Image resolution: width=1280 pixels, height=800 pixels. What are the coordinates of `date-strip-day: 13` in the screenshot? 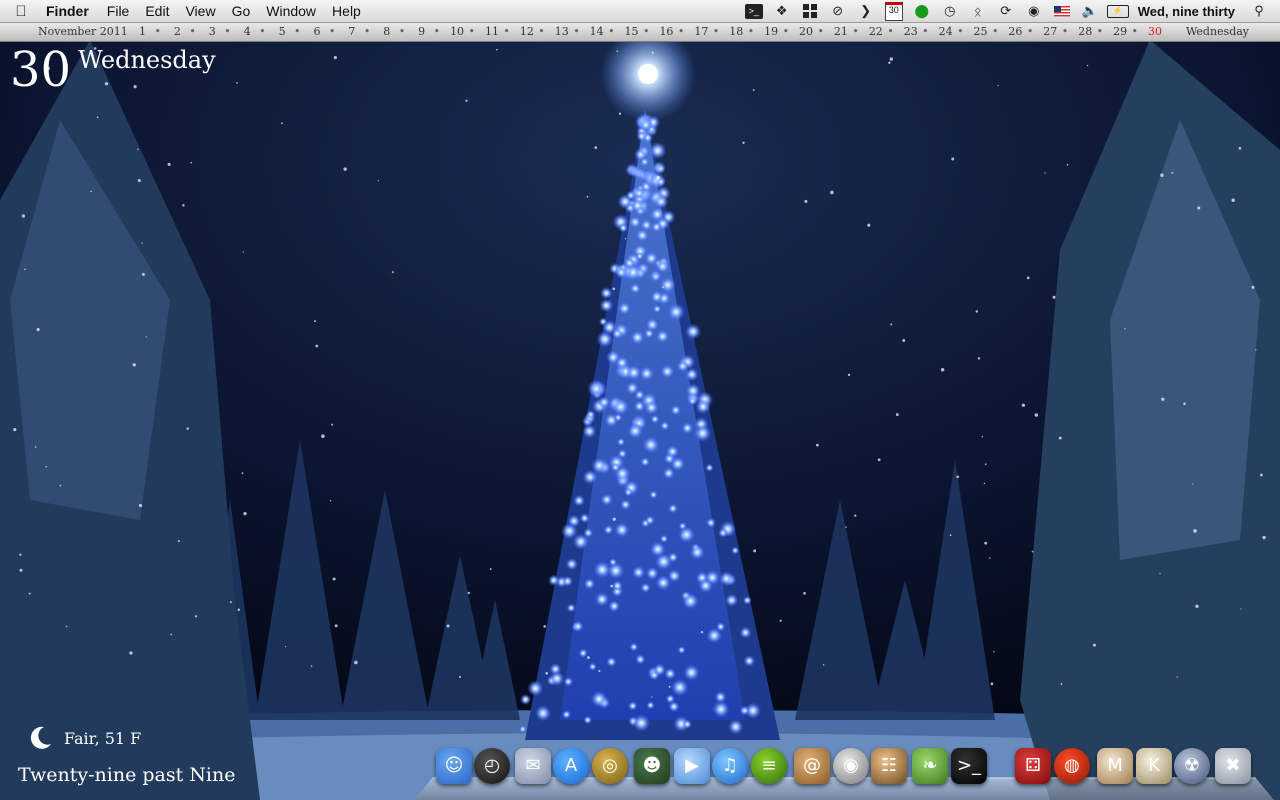 It's located at (561, 31).